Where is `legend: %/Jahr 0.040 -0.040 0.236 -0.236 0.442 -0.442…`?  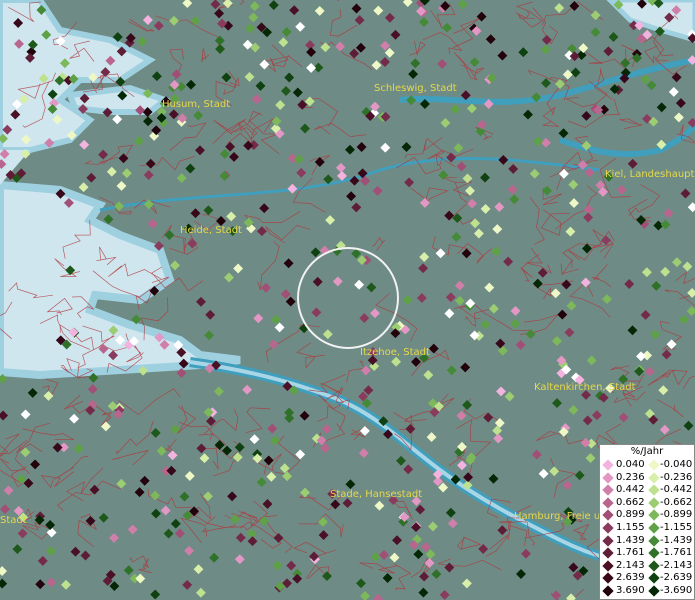 legend: %/Jahr 0.040 -0.040 0.236 -0.236 0.442 -0.442… is located at coordinates (647, 522).